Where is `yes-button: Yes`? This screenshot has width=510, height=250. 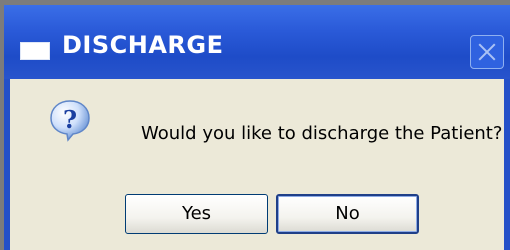
yes-button: Yes is located at coordinates (196, 214).